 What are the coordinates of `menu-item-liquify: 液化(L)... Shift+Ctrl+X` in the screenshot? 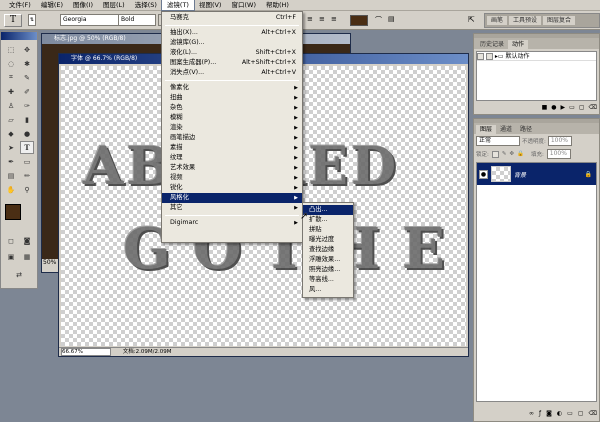 It's located at (232, 53).